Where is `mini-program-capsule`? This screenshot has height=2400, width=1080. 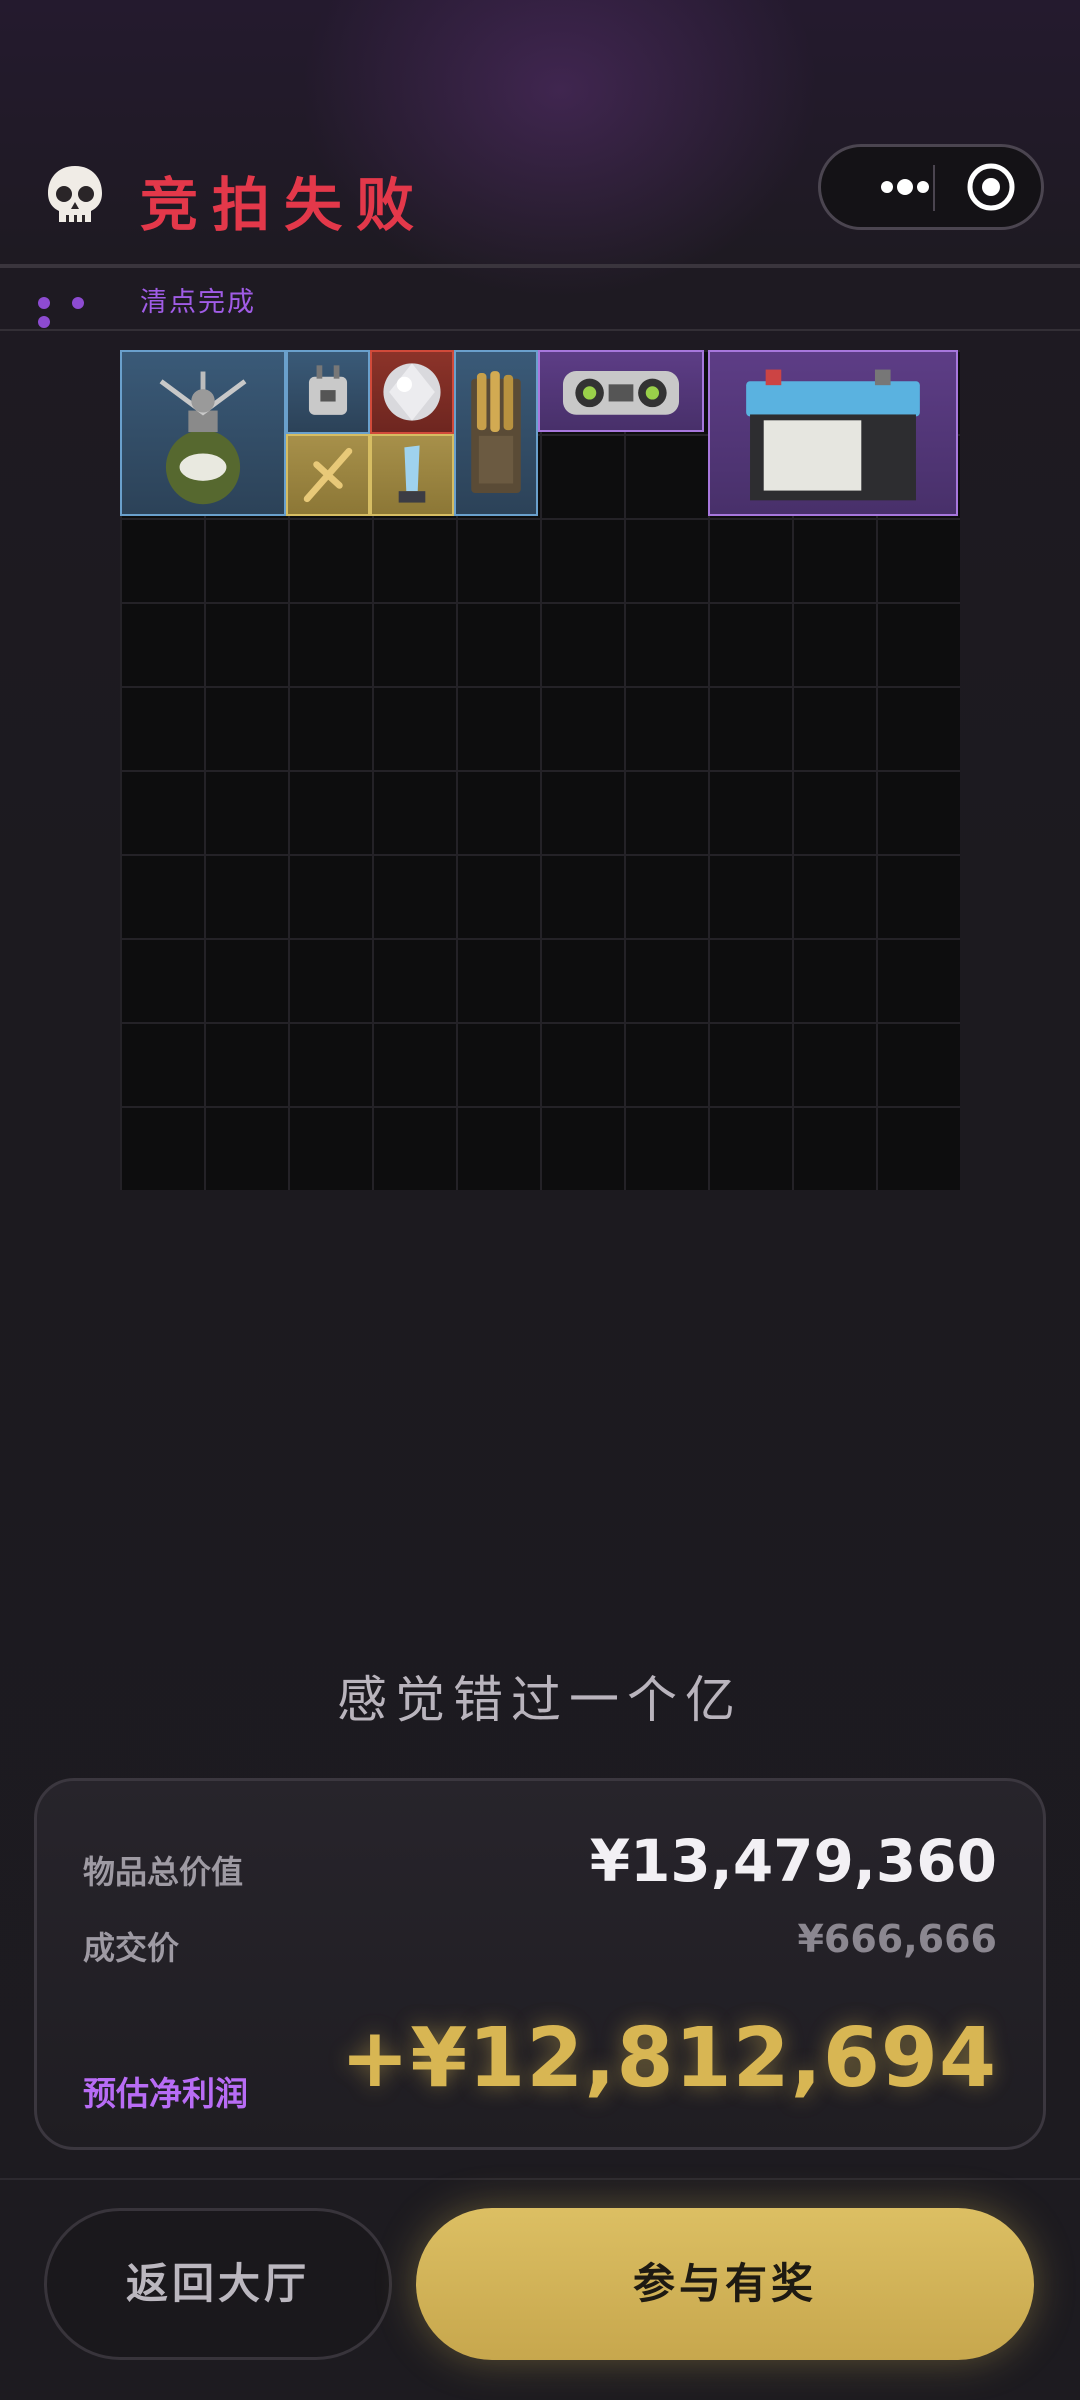 mini-program-capsule is located at coordinates (931, 187).